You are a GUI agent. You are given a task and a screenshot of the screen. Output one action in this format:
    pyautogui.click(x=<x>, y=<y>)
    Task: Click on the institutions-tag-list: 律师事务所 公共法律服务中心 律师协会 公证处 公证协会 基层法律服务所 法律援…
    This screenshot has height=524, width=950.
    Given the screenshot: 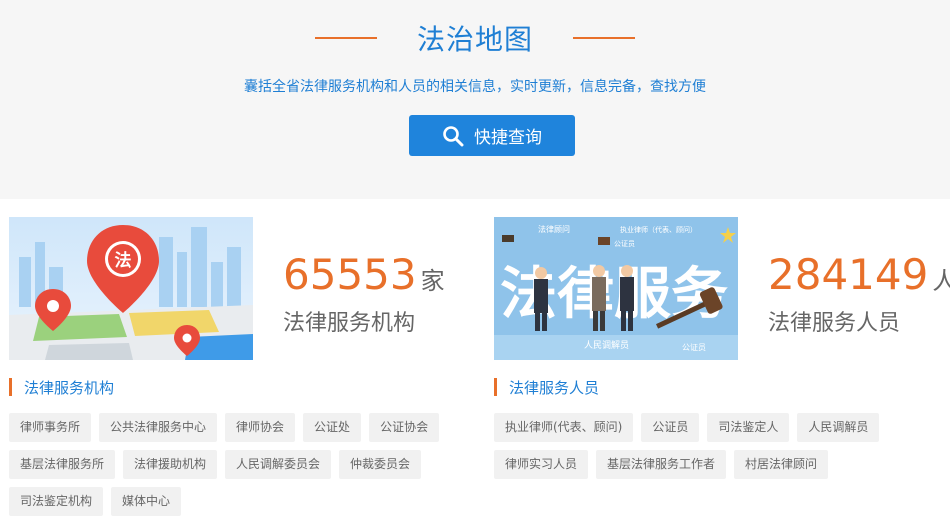 What is the action you would take?
    pyautogui.click(x=236, y=468)
    